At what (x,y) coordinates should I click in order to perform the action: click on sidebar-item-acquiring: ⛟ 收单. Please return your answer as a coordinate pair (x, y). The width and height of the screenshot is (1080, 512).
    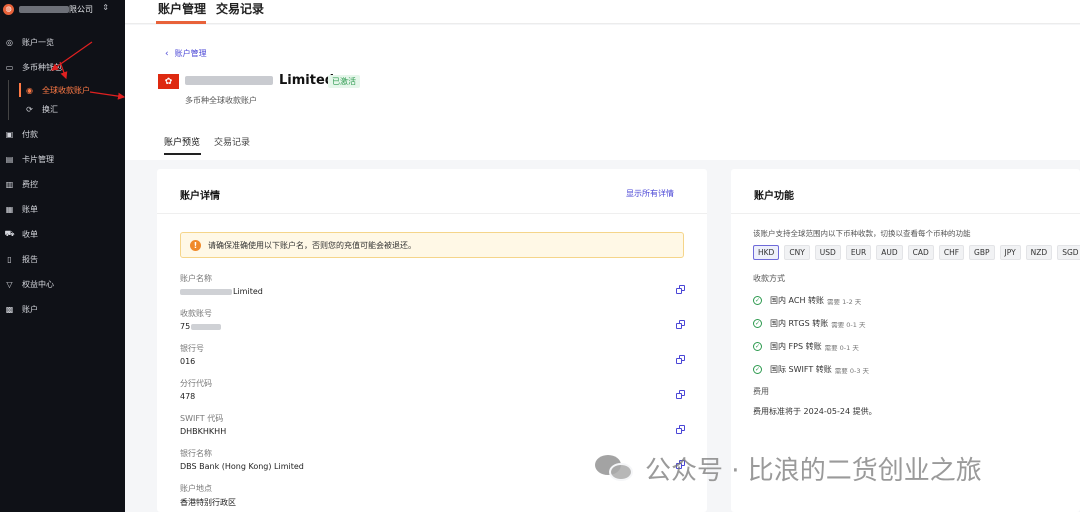
    Looking at the image, I should click on (62, 234).